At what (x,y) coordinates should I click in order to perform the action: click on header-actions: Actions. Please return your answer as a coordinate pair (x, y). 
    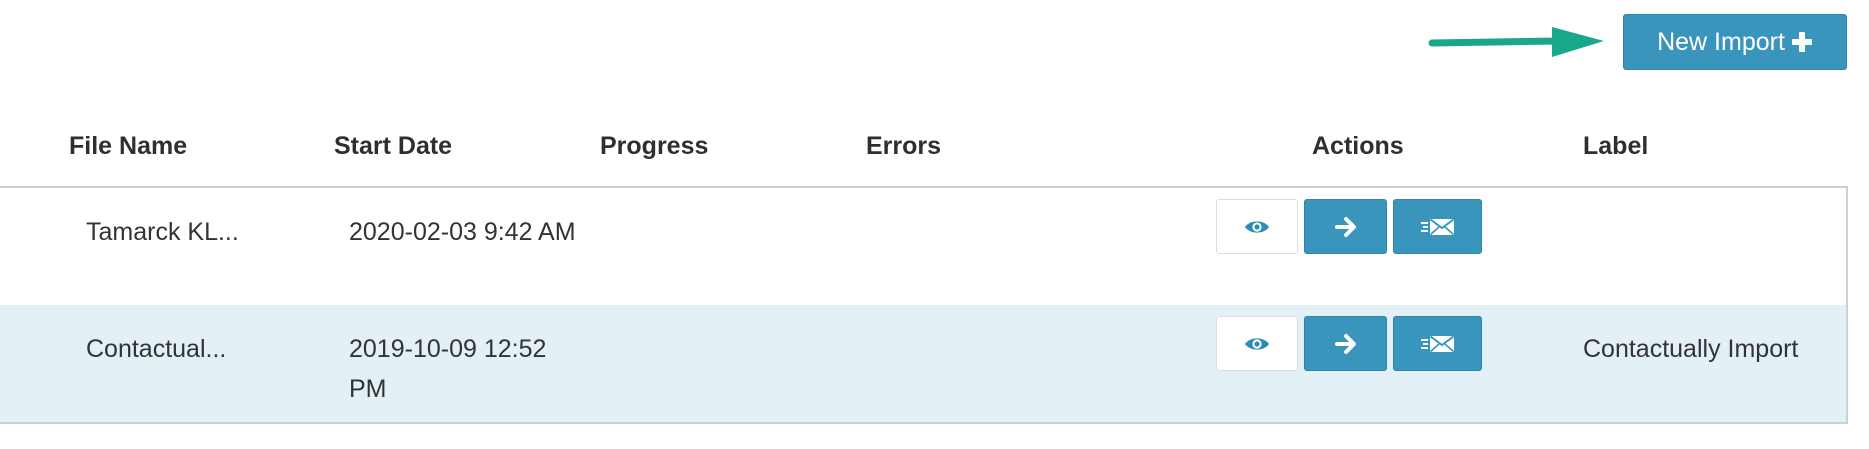
    Looking at the image, I should click on (1358, 146).